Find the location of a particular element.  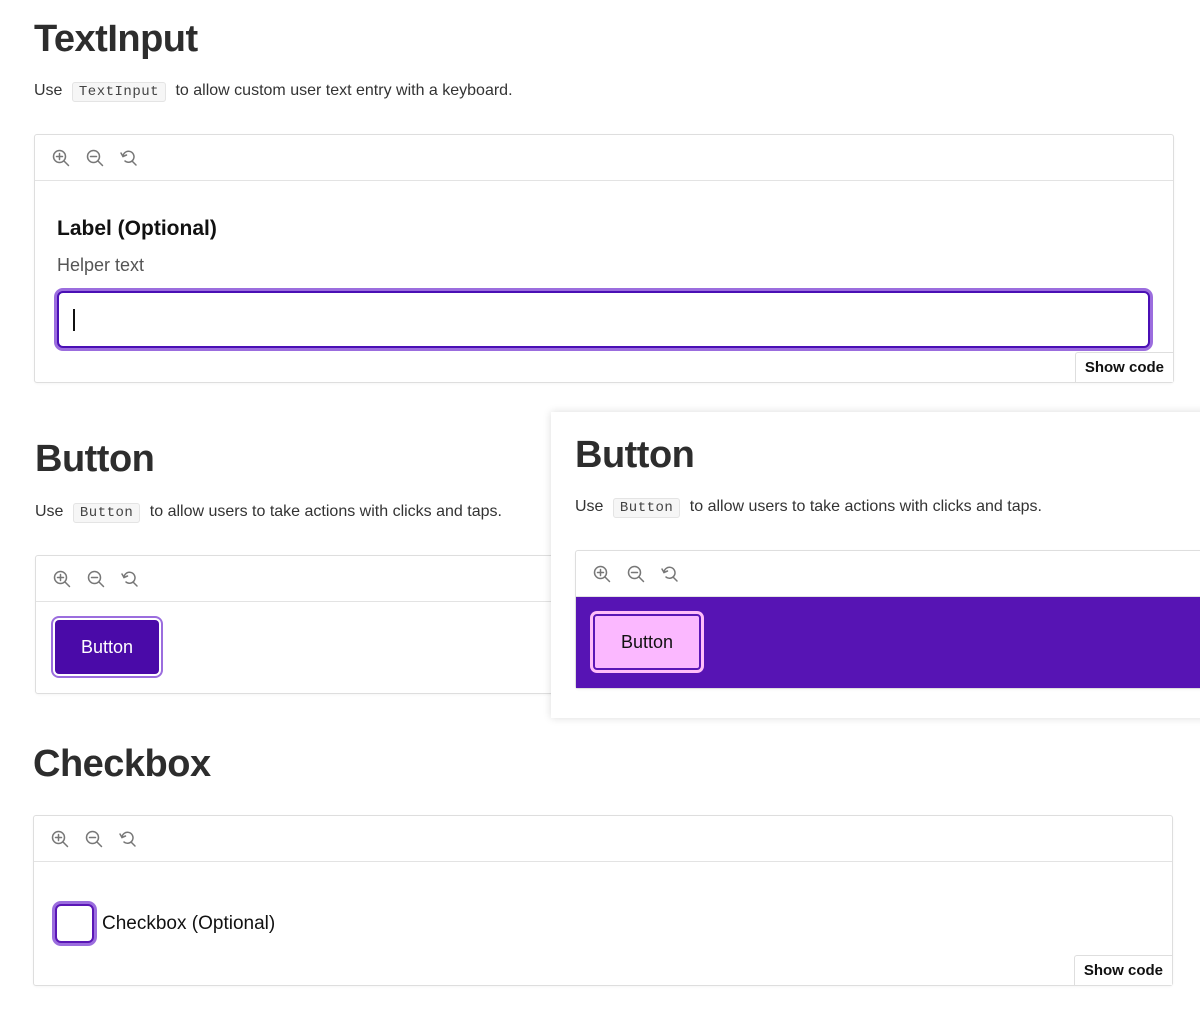

button-title: Button is located at coordinates (95, 459).